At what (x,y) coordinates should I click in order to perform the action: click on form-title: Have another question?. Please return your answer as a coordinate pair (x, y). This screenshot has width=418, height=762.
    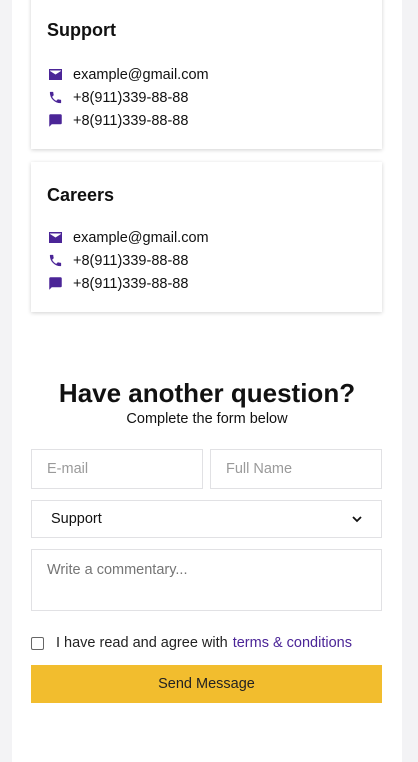
    Looking at the image, I should click on (207, 393).